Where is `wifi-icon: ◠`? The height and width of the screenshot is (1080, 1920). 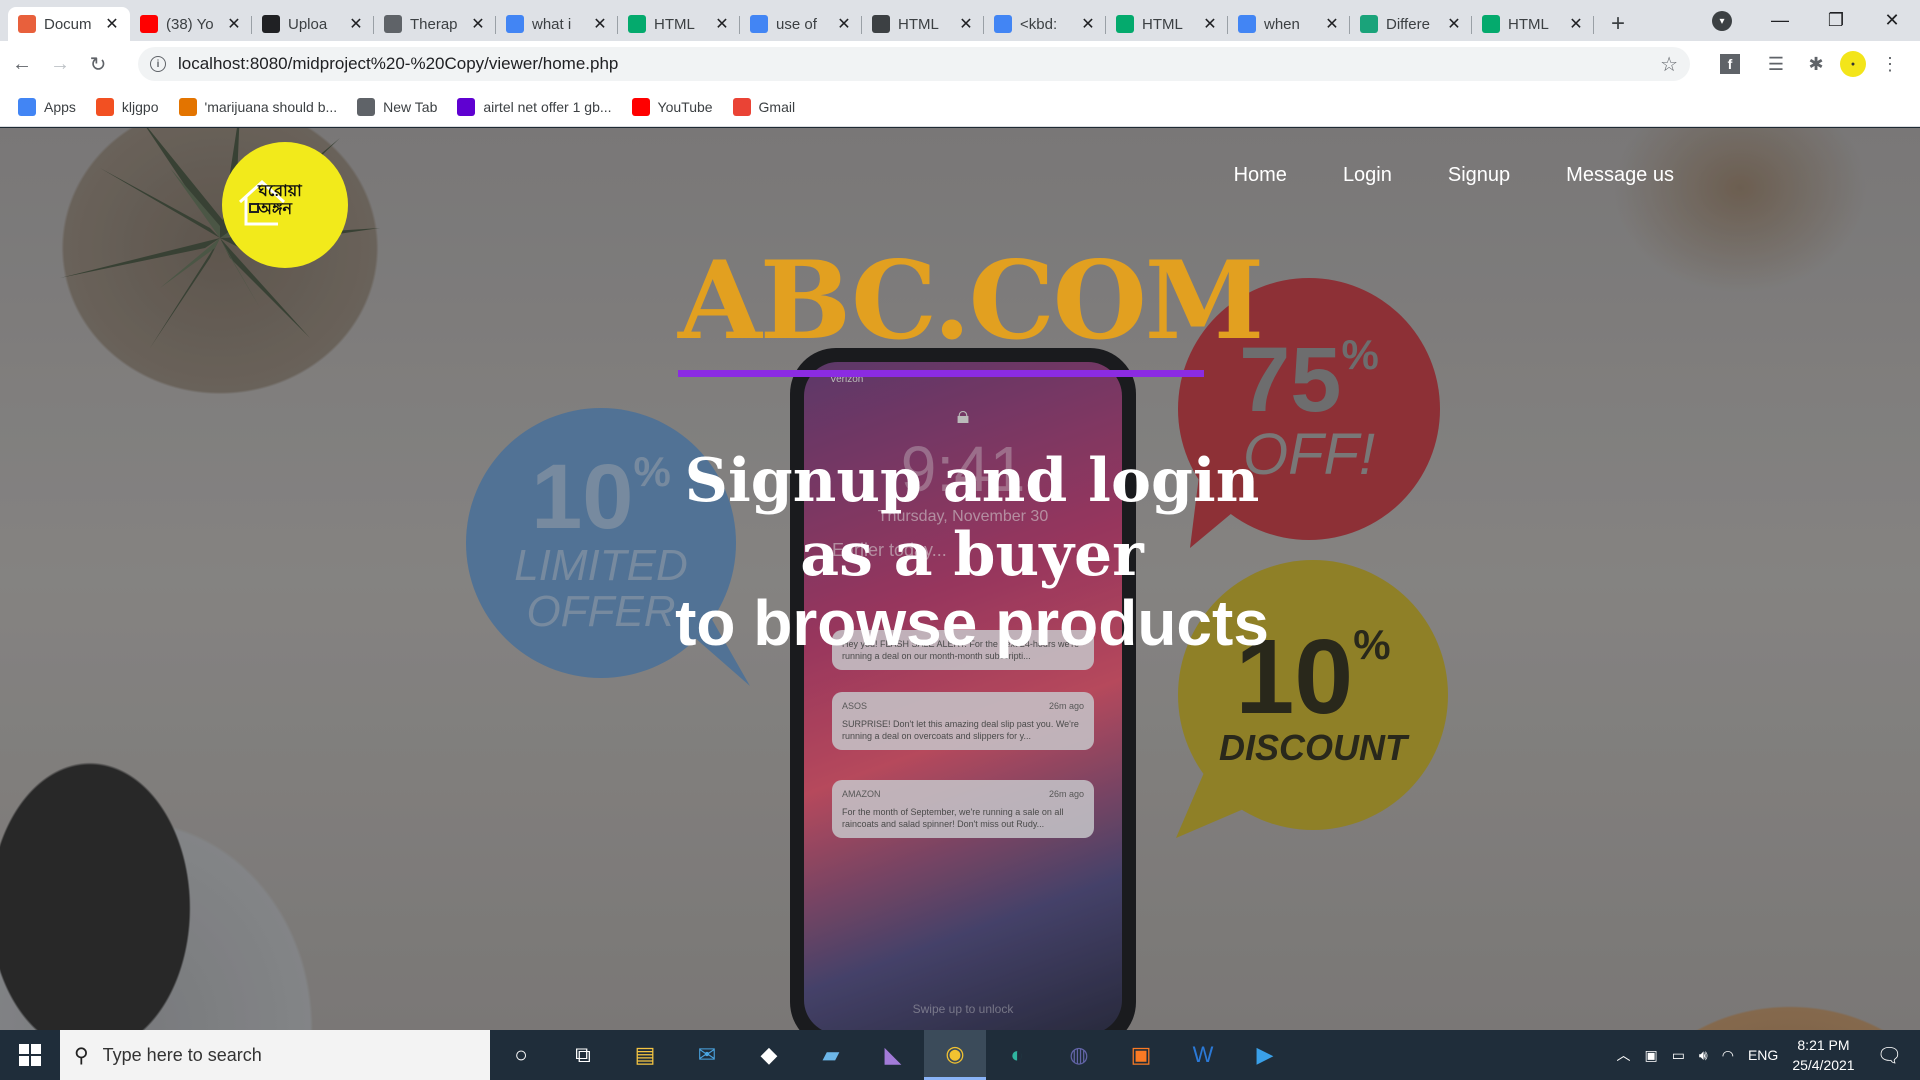
wifi-icon: ◠ is located at coordinates (1728, 1055).